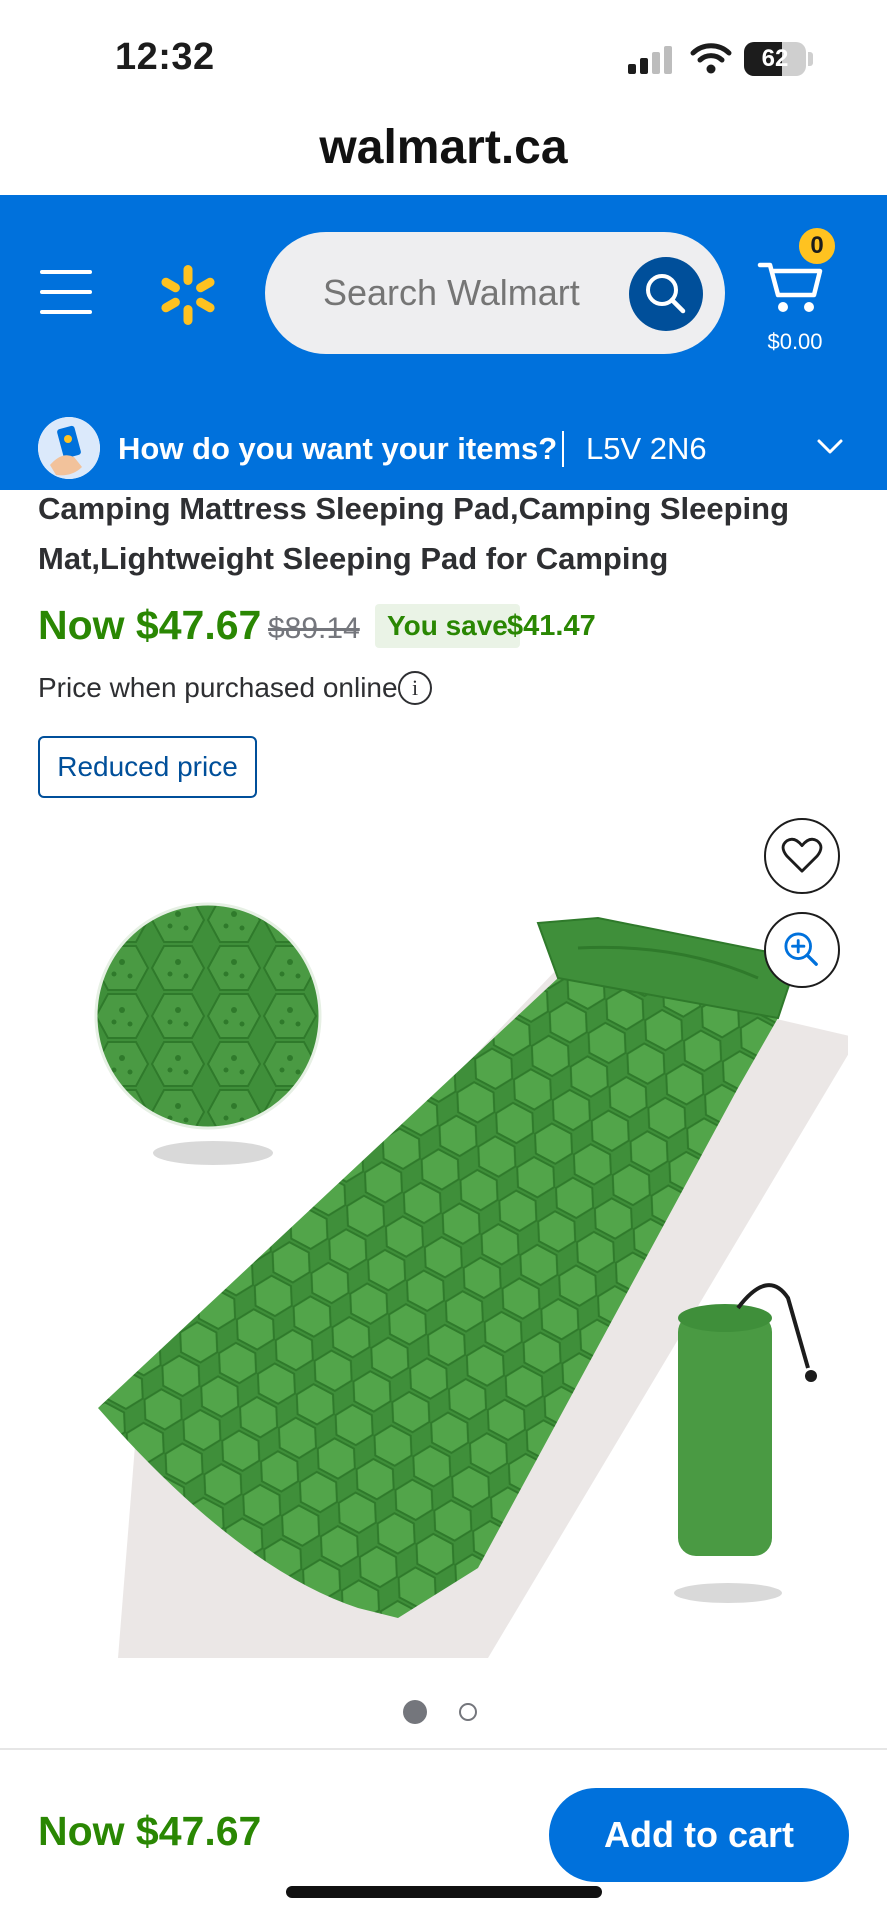  Describe the element at coordinates (443, 55) in the screenshot. I see `status-bar: 12:32 62` at that location.